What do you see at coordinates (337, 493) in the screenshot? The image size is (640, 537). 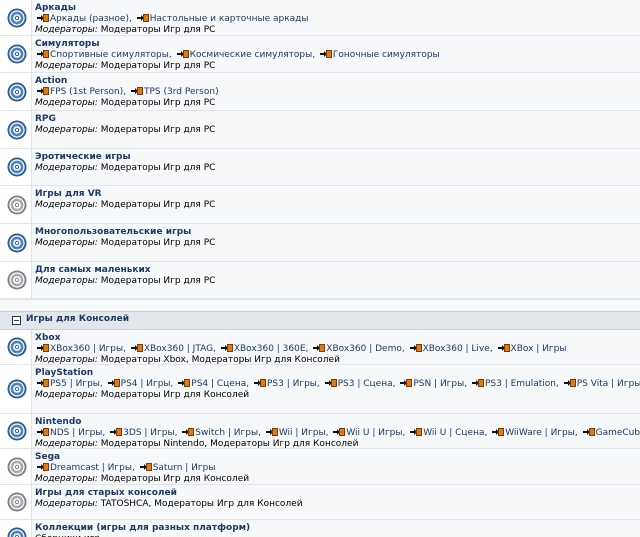 I see `forum-title: Игры для старых консолей` at bounding box center [337, 493].